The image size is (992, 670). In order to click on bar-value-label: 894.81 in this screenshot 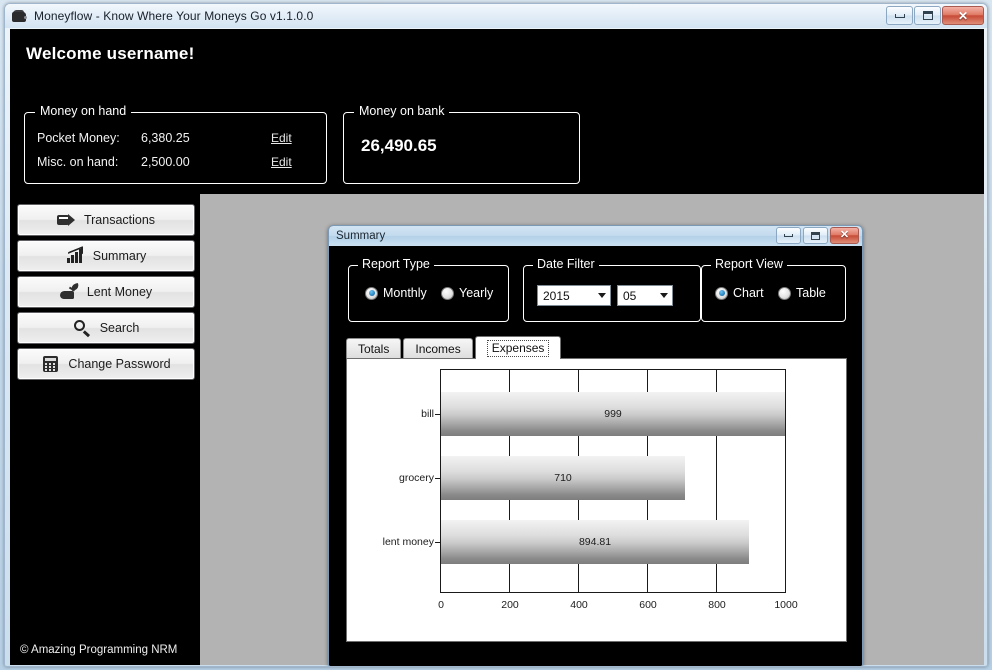, I will do `click(595, 542)`.